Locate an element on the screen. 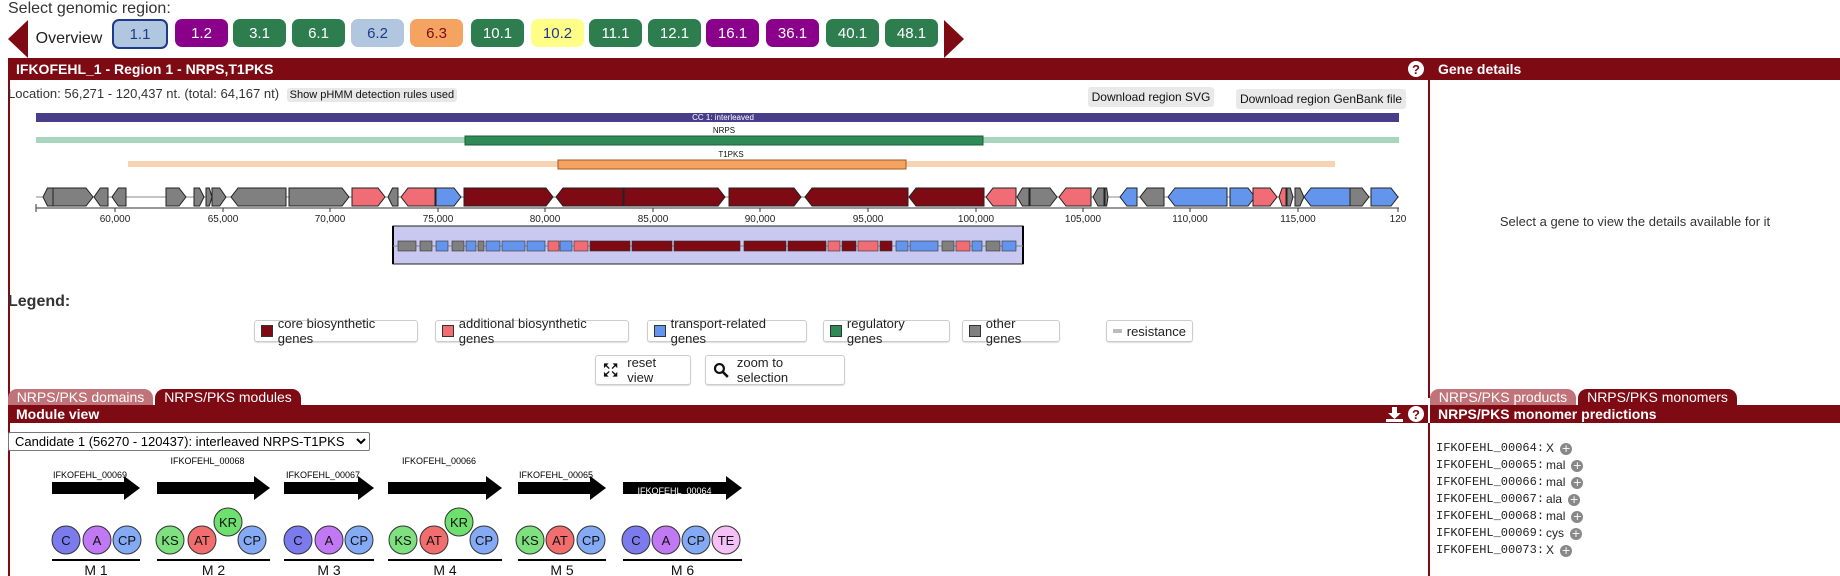  legend-other: other genes is located at coordinates (1011, 331).